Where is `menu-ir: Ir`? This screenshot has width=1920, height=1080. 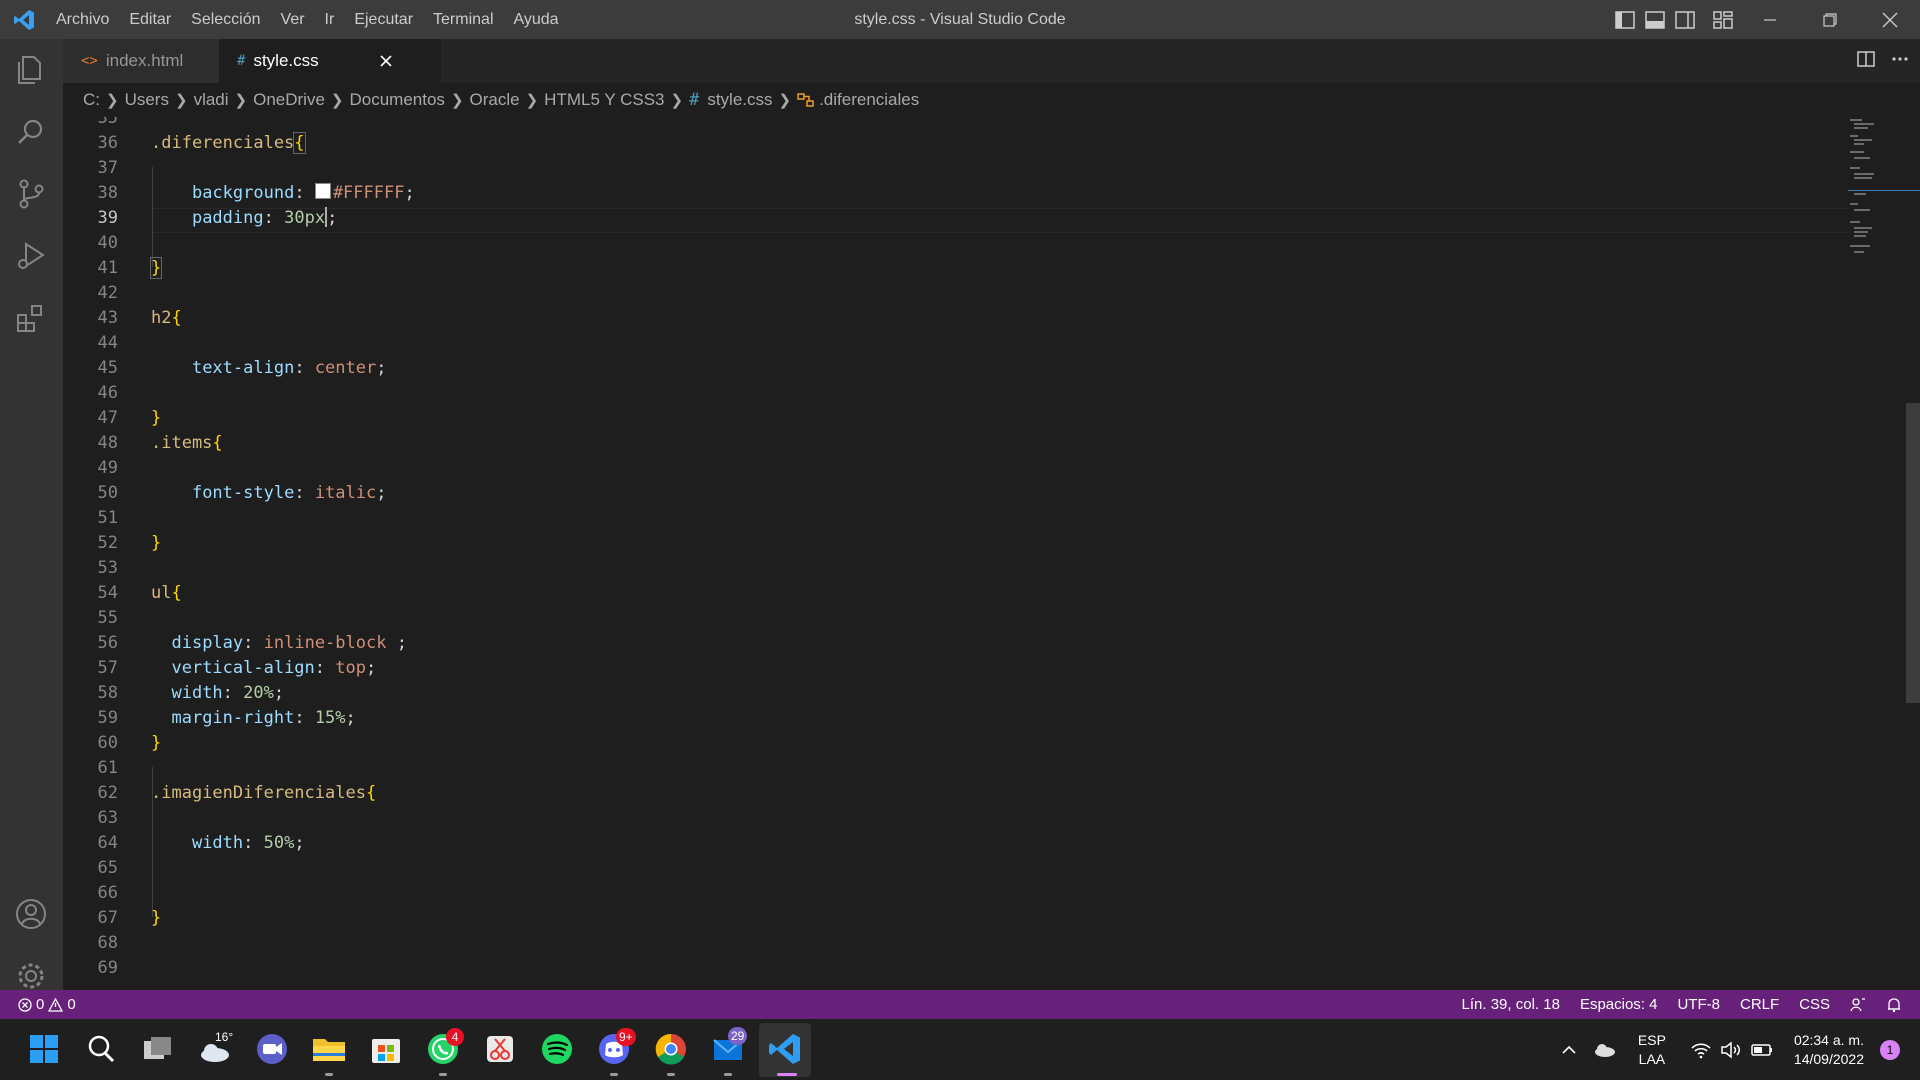 menu-ir: Ir is located at coordinates (330, 19).